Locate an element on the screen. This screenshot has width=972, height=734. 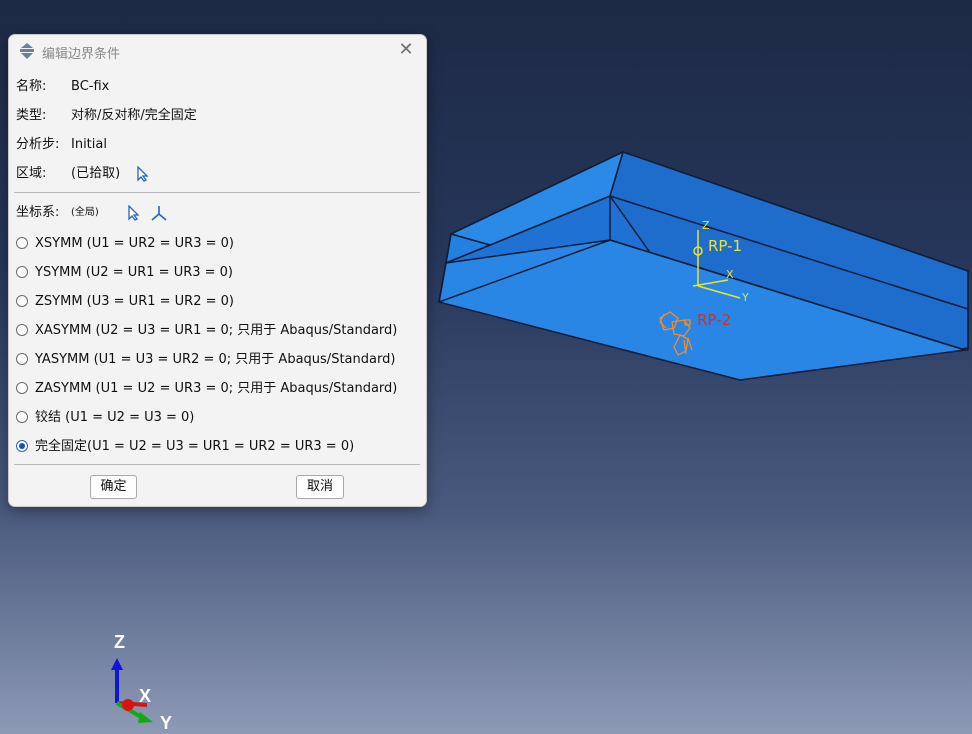
ok-button: 确定 is located at coordinates (113, 487).